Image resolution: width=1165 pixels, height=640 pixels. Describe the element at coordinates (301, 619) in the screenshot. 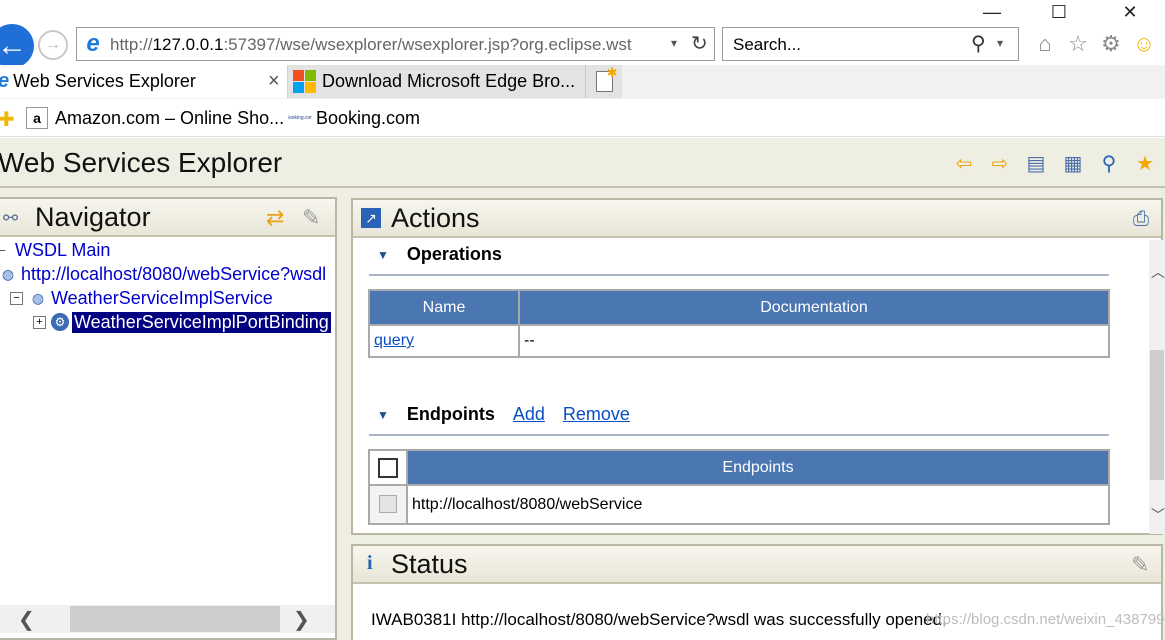

I see `scroll-right-icon: ❯` at that location.